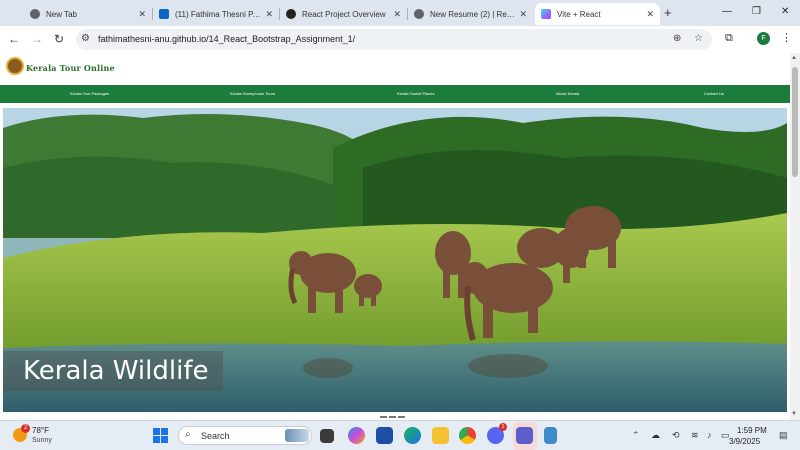  Describe the element at coordinates (785, 11) in the screenshot. I see `close-window-icon: ✕` at that location.